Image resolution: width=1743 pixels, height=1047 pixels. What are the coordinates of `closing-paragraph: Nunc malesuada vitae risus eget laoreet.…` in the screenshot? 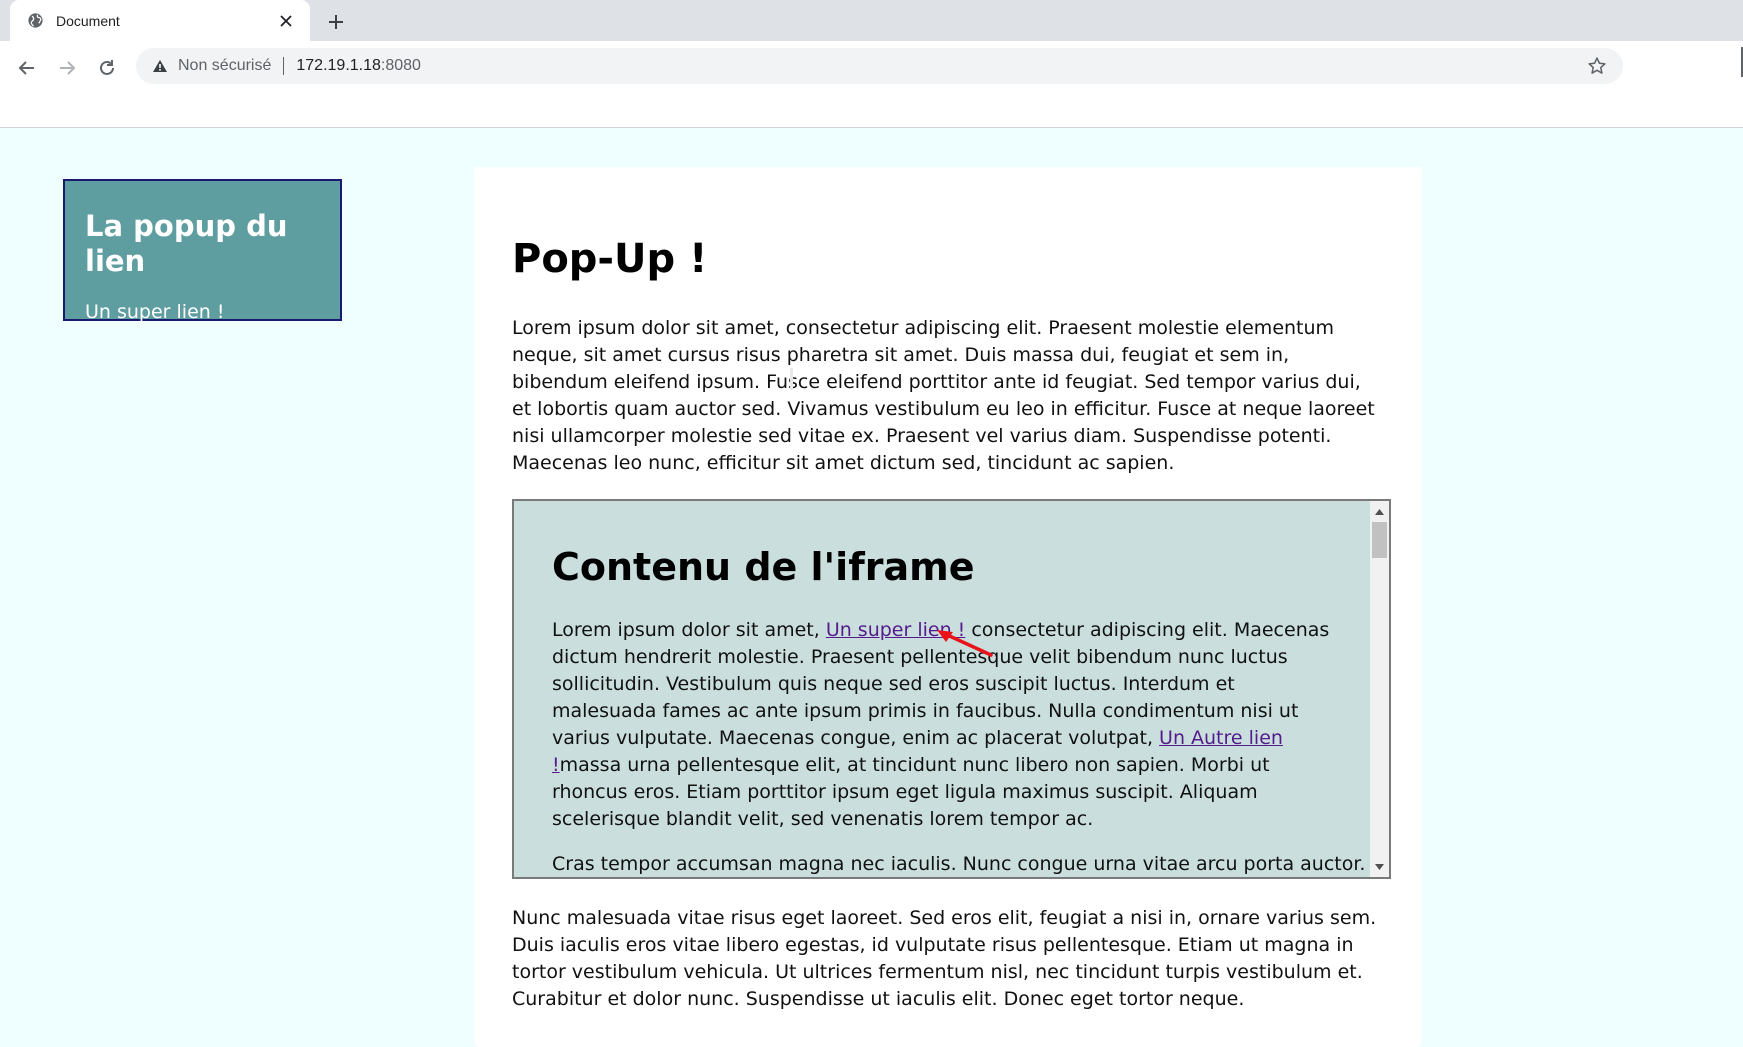 It's located at (944, 958).